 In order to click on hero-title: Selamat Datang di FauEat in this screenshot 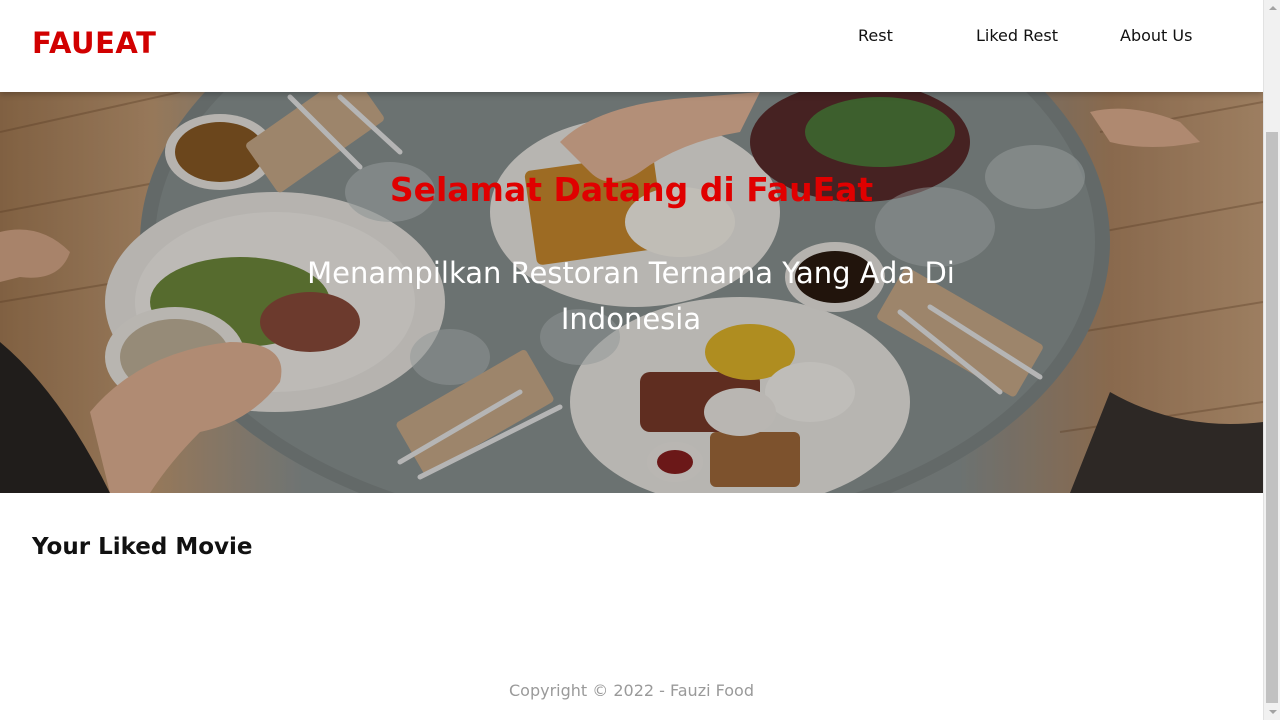, I will do `click(631, 189)`.